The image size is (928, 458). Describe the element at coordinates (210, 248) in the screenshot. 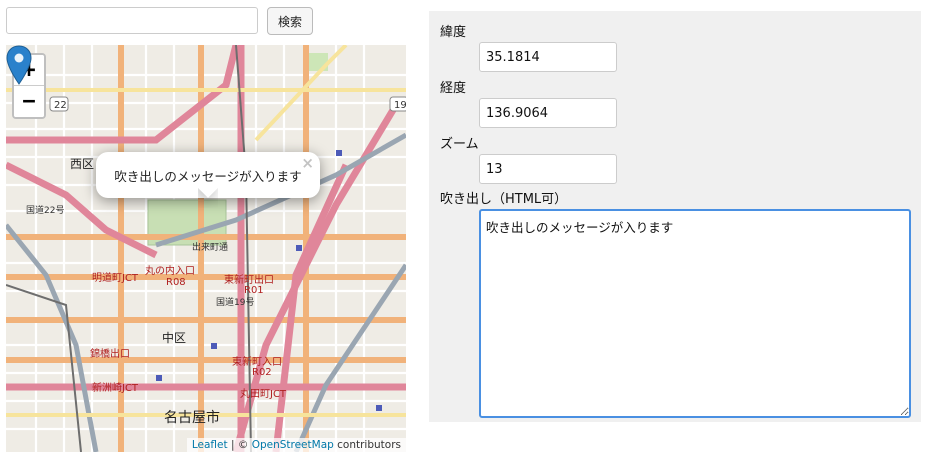

I see `map-label-demachi: 出来町通` at that location.